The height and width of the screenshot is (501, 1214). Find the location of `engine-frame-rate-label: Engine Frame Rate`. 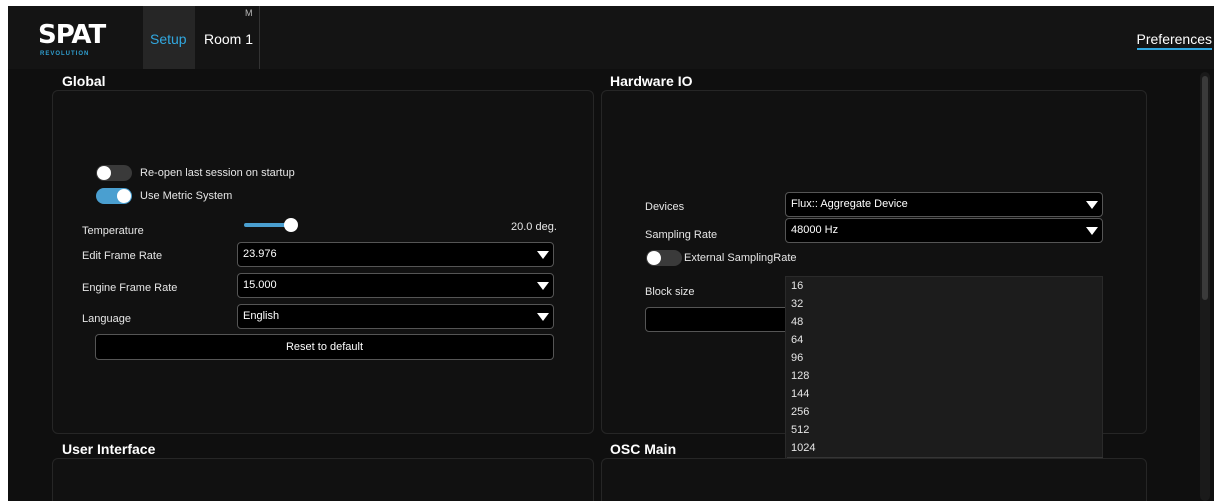

engine-frame-rate-label: Engine Frame Rate is located at coordinates (130, 288).